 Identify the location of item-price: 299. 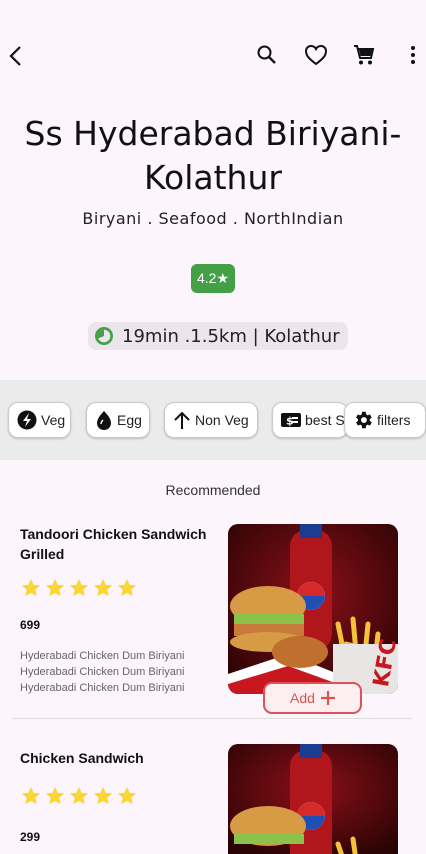
(30, 837).